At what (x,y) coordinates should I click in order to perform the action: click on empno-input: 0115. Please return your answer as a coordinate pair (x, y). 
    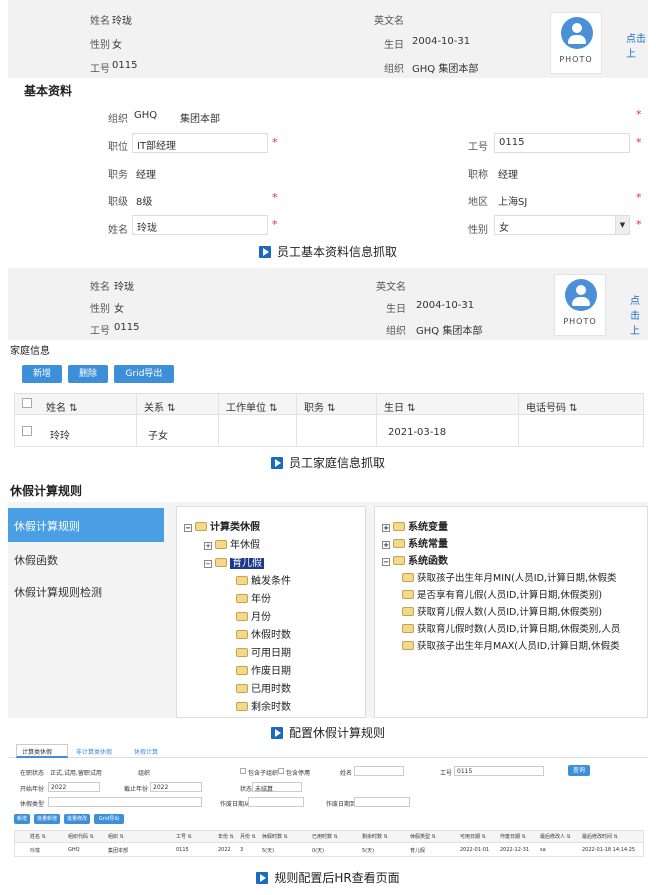
    Looking at the image, I should click on (562, 143).